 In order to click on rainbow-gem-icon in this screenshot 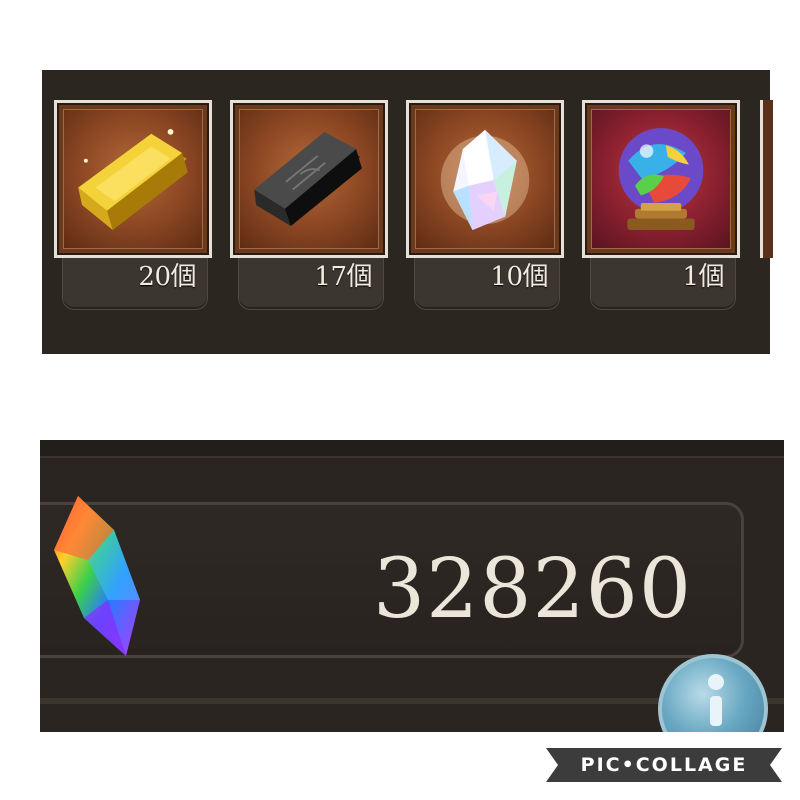, I will do `click(97, 576)`.